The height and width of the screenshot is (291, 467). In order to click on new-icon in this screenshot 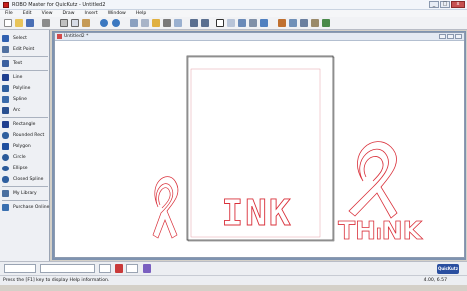, I will do `click(8, 23)`.